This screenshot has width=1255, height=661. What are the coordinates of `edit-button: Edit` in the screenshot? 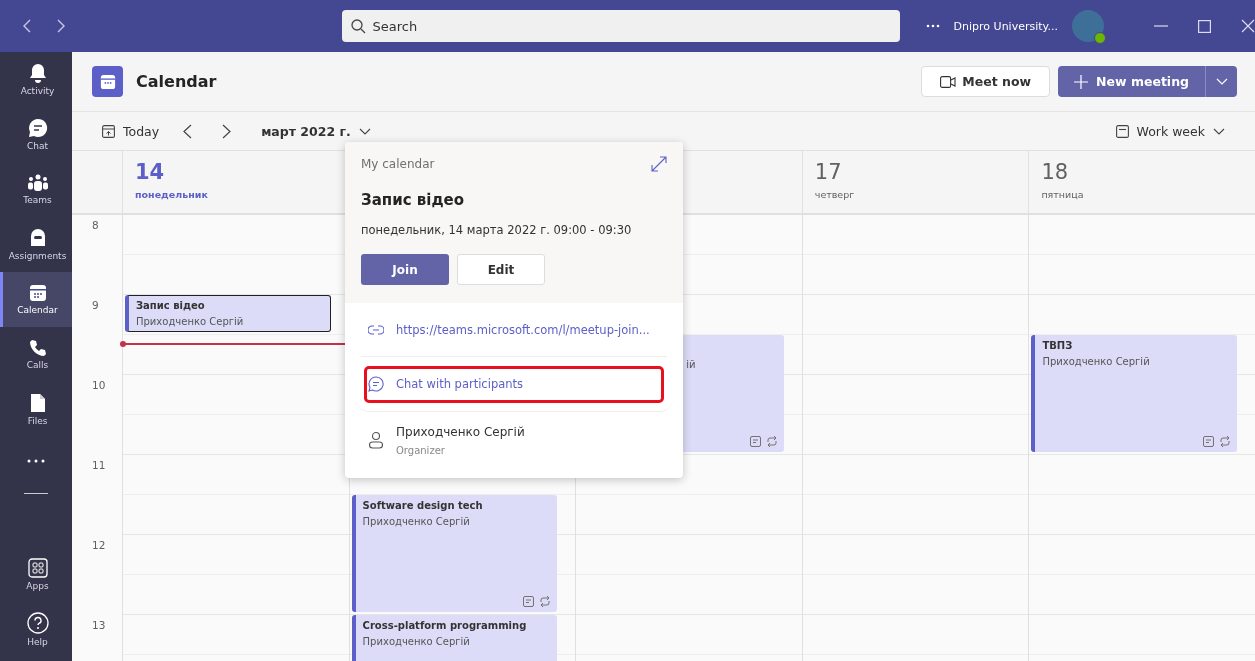 It's located at (501, 269).